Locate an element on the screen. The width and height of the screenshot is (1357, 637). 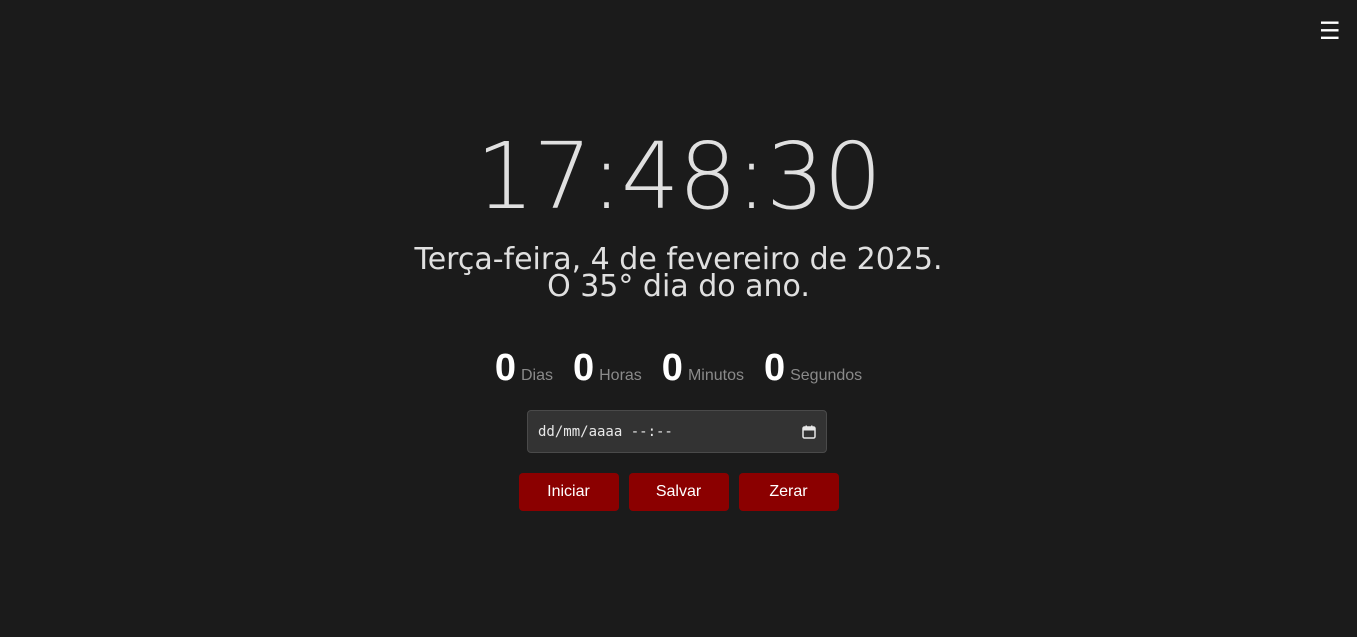
datetime-input: dd/mm/aaaa --:-- is located at coordinates (677, 431).